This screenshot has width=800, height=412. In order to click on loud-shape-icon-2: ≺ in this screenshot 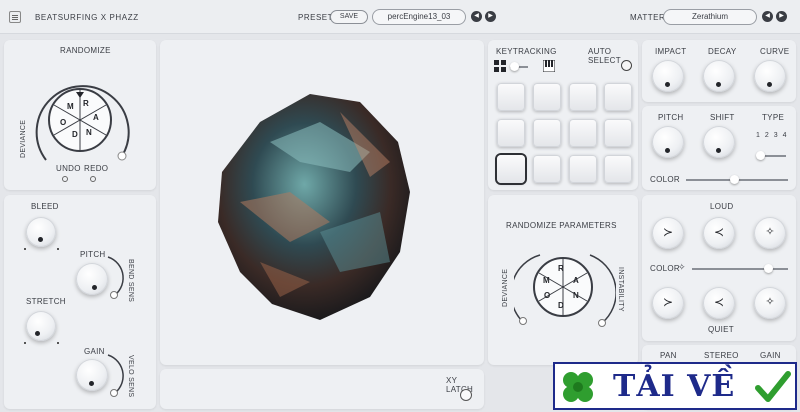, I will do `click(719, 232)`.